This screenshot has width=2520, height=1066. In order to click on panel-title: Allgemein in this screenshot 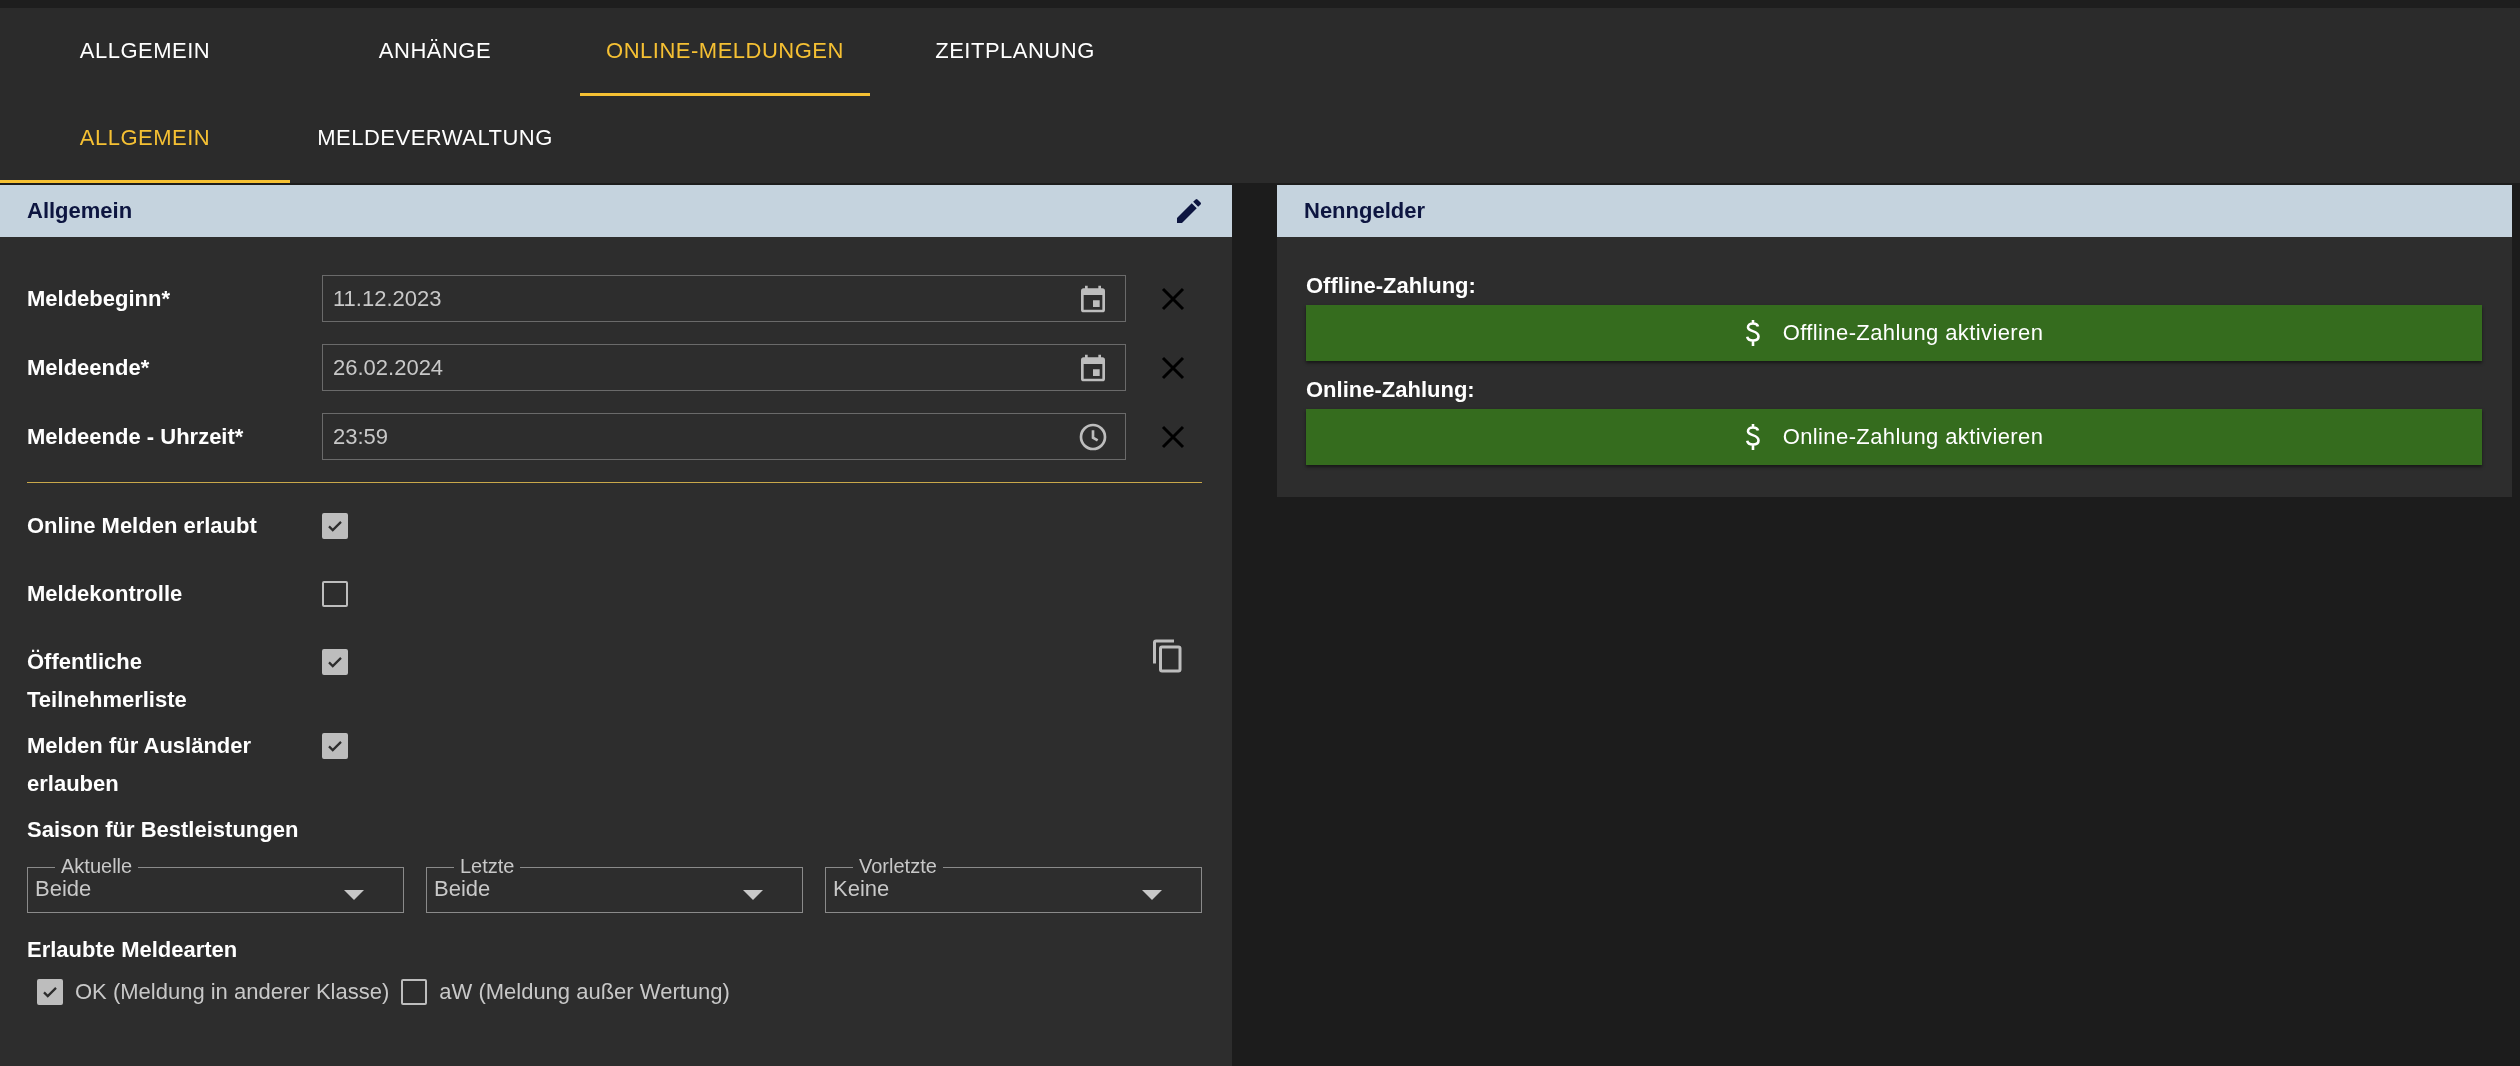, I will do `click(80, 211)`.